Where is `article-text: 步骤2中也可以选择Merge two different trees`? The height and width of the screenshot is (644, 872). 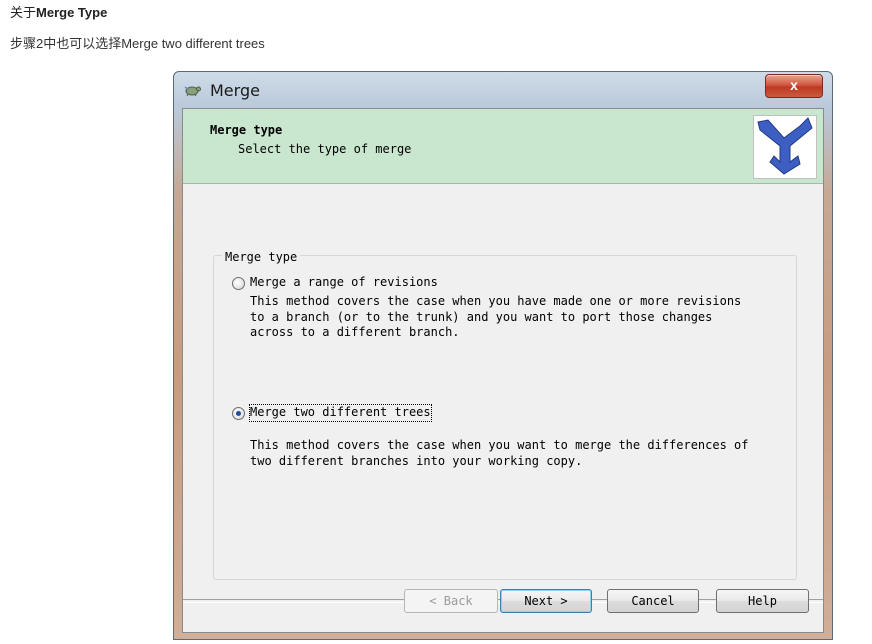 article-text: 步骤2中也可以选择Merge two different trees is located at coordinates (137, 43).